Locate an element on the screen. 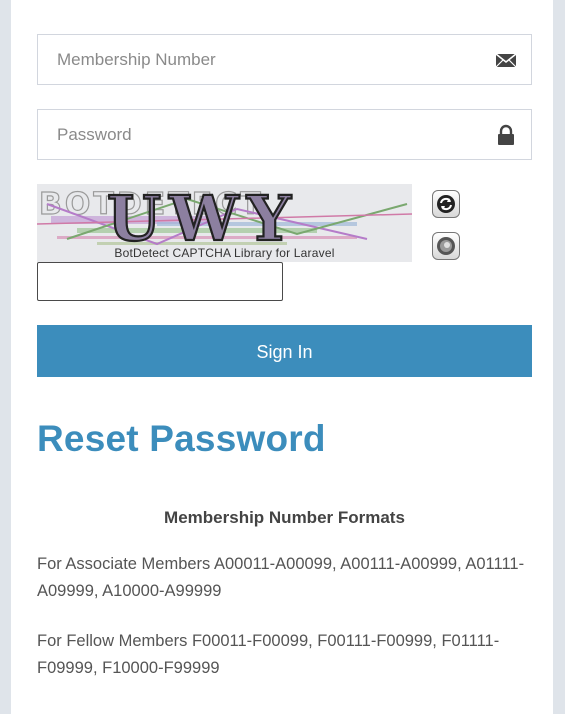 Image resolution: width=565 pixels, height=714 pixels. membership-field is located at coordinates (284, 59).